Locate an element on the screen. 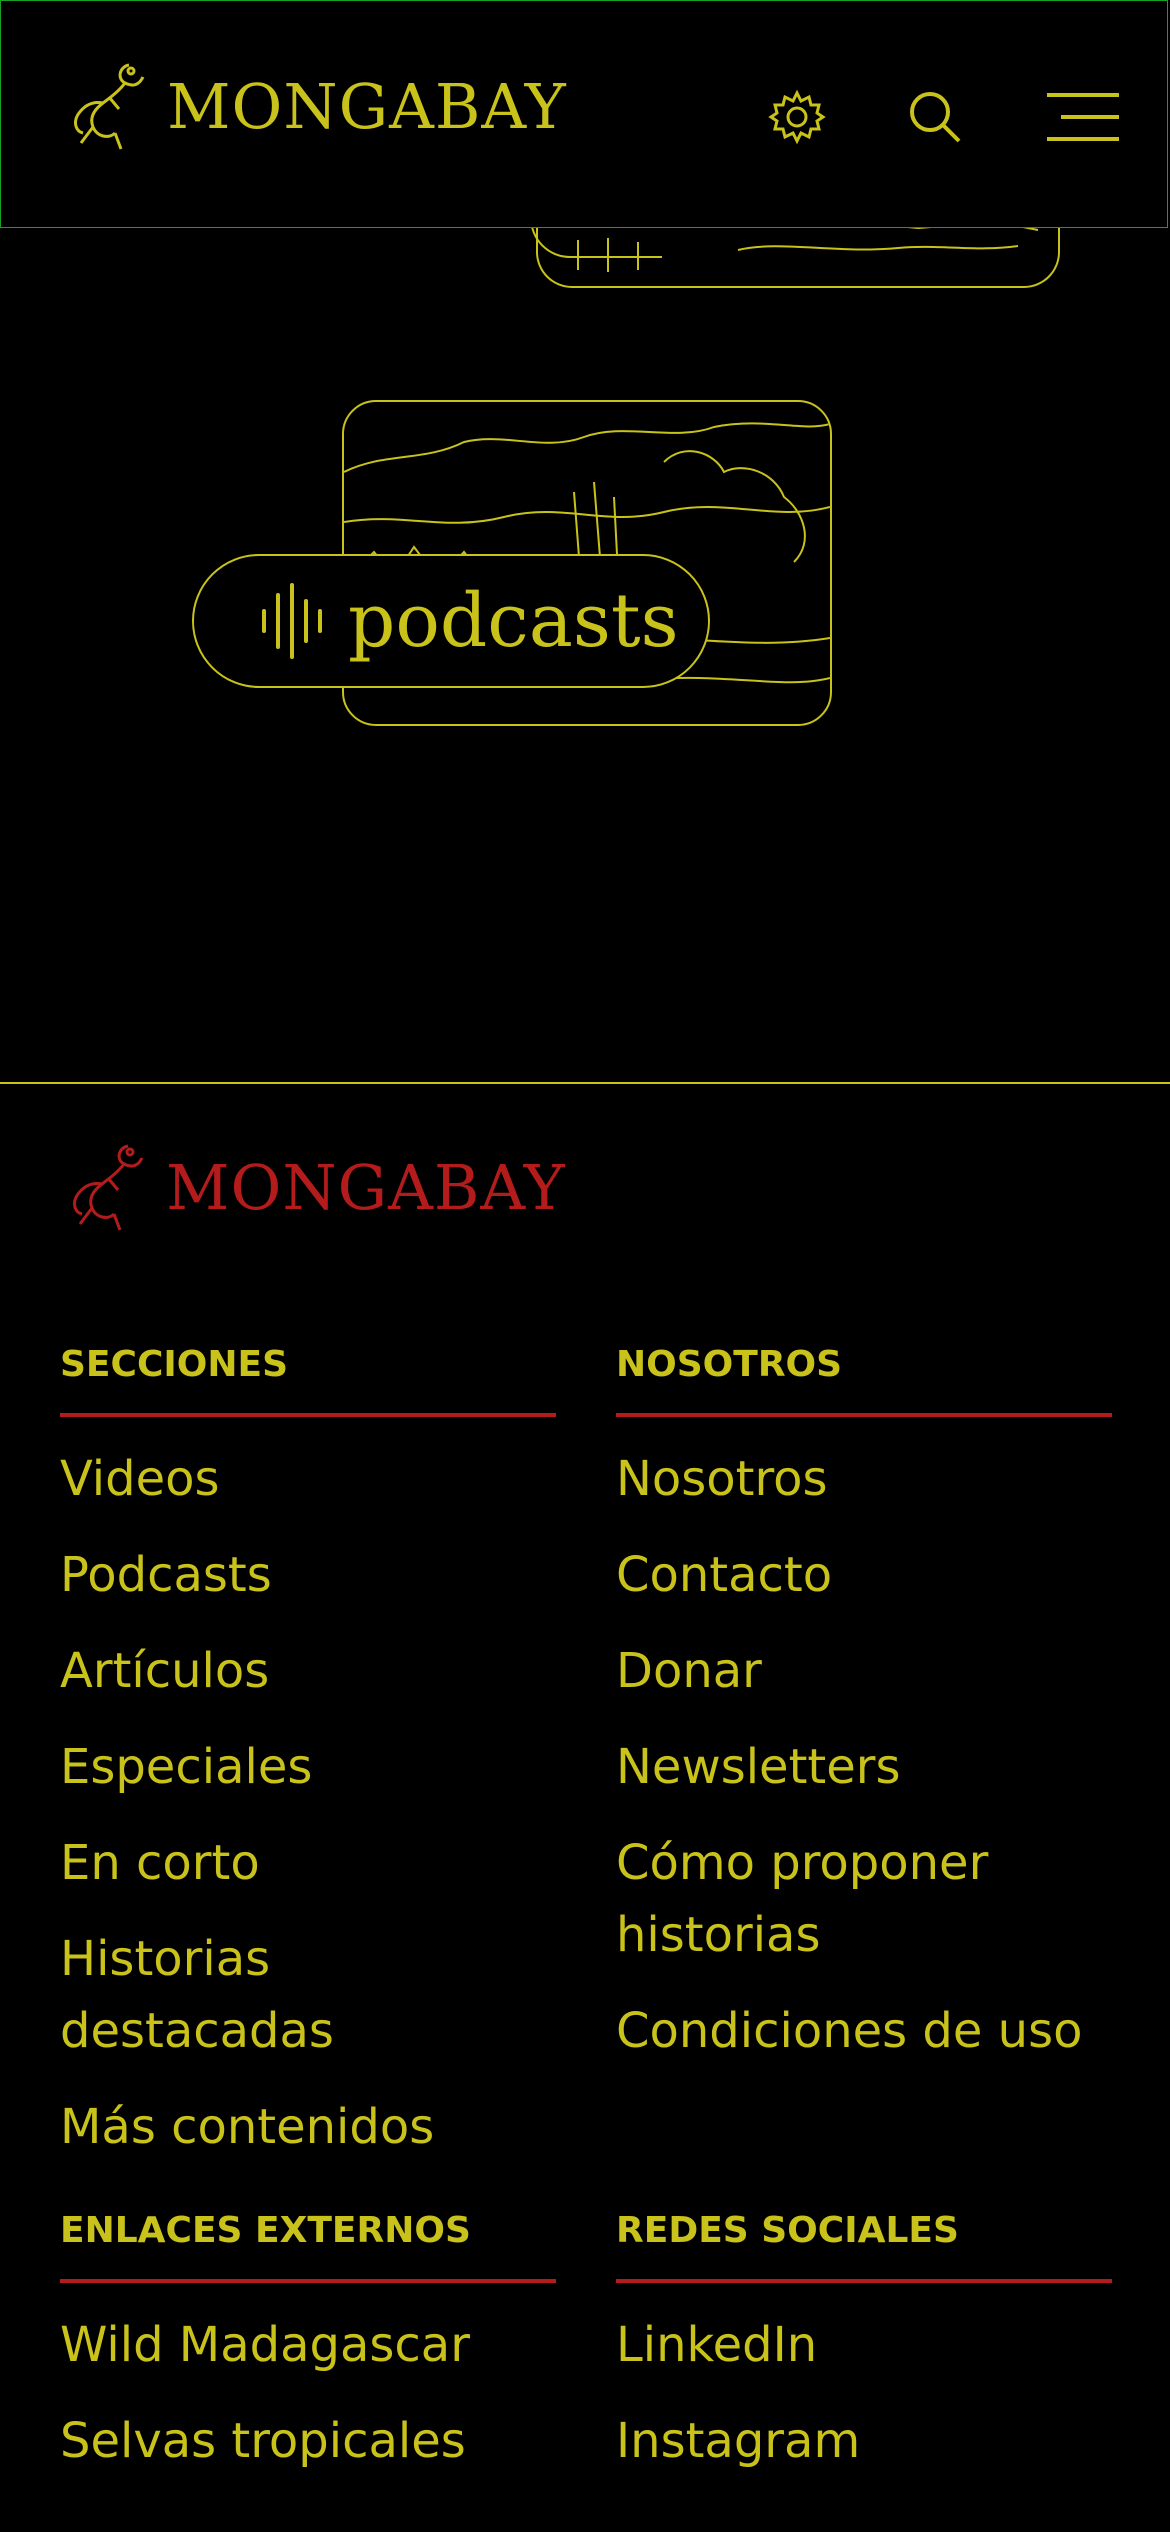 The height and width of the screenshot is (2532, 1170). podcasts-label: podcasts is located at coordinates (513, 621).